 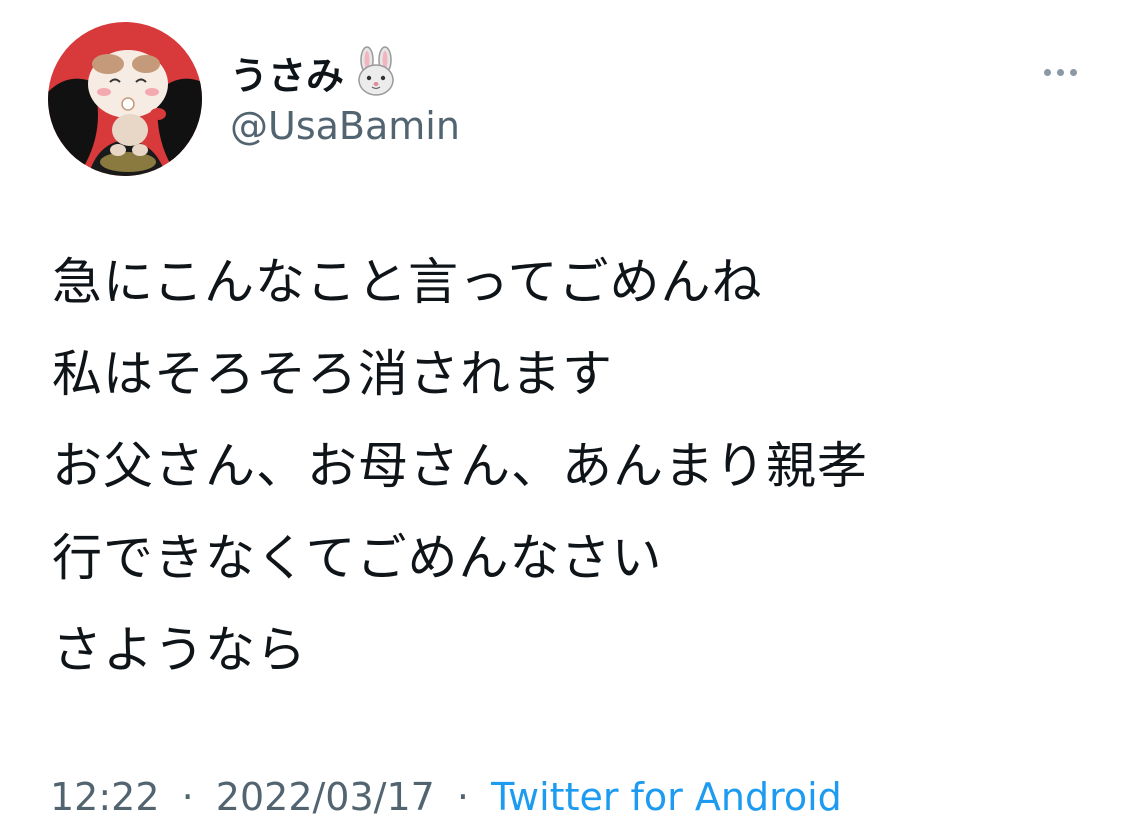 What do you see at coordinates (357, 558) in the screenshot?
I see `tweet-line: 行できなくてごめんなさい` at bounding box center [357, 558].